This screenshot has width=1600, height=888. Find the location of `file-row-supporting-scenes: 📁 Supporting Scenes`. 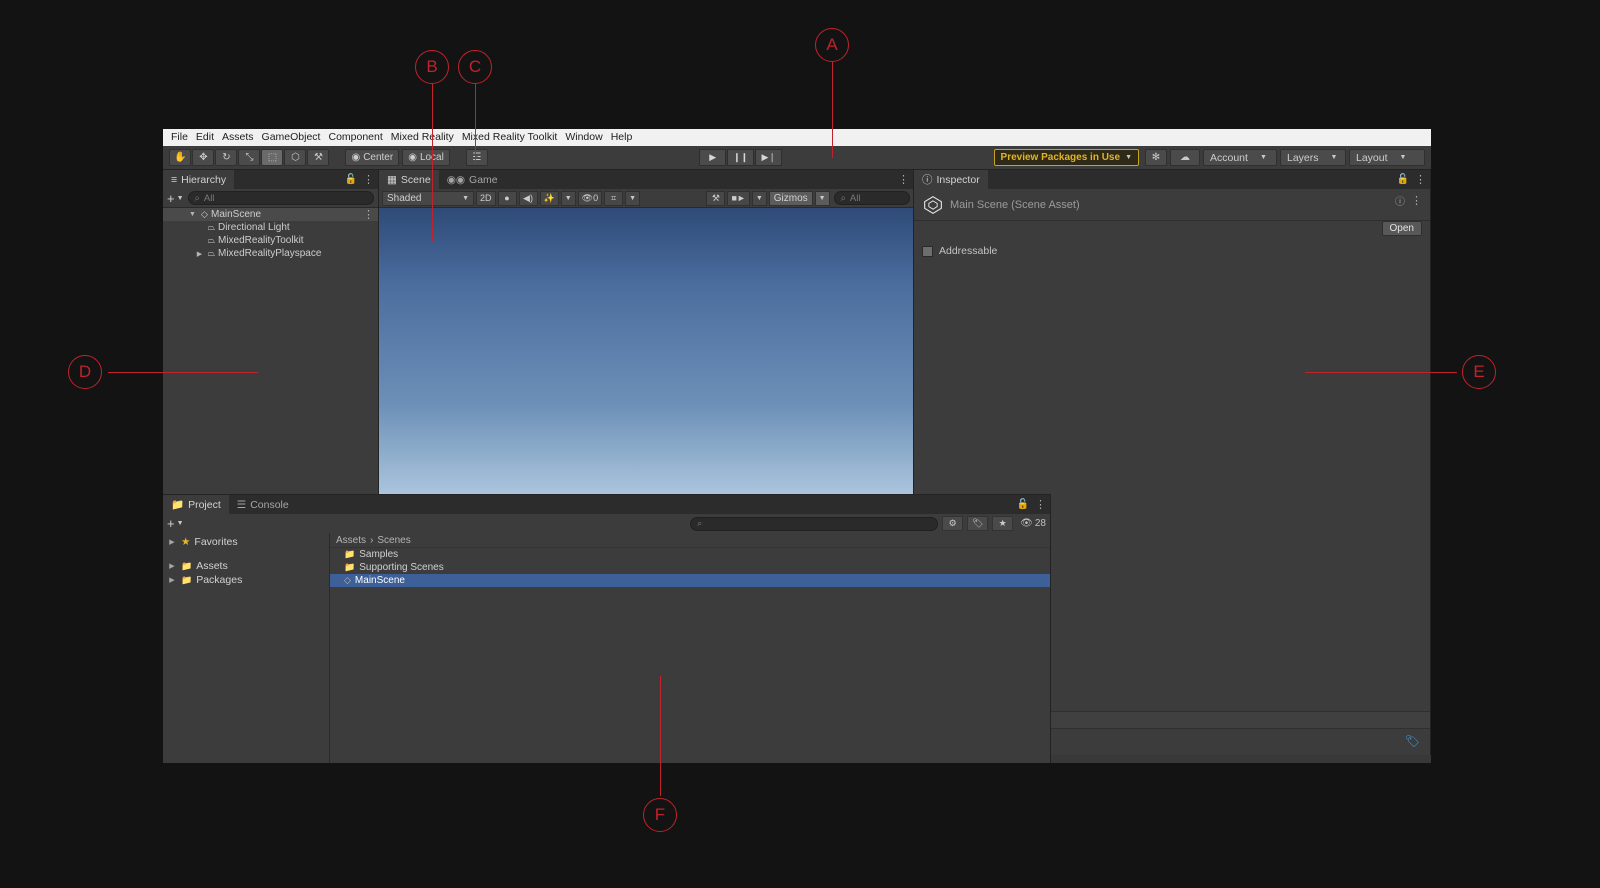

file-row-supporting-scenes: 📁 Supporting Scenes is located at coordinates (690, 567).